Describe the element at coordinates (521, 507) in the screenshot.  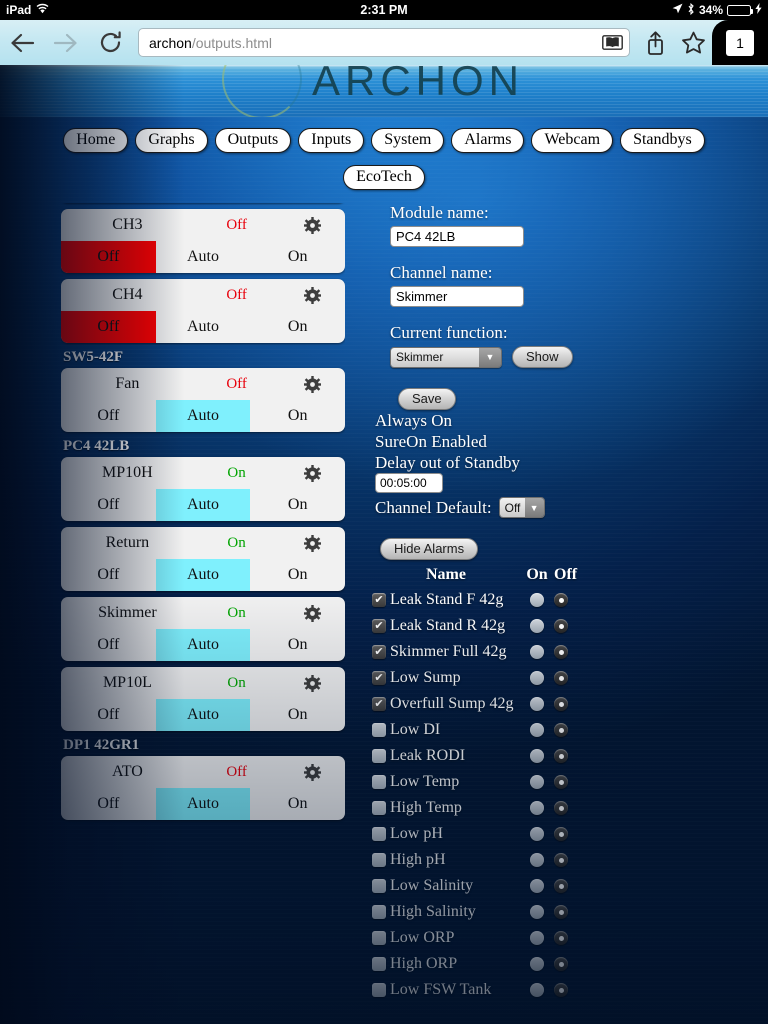
I see `channel-default-select: Off ▼` at that location.